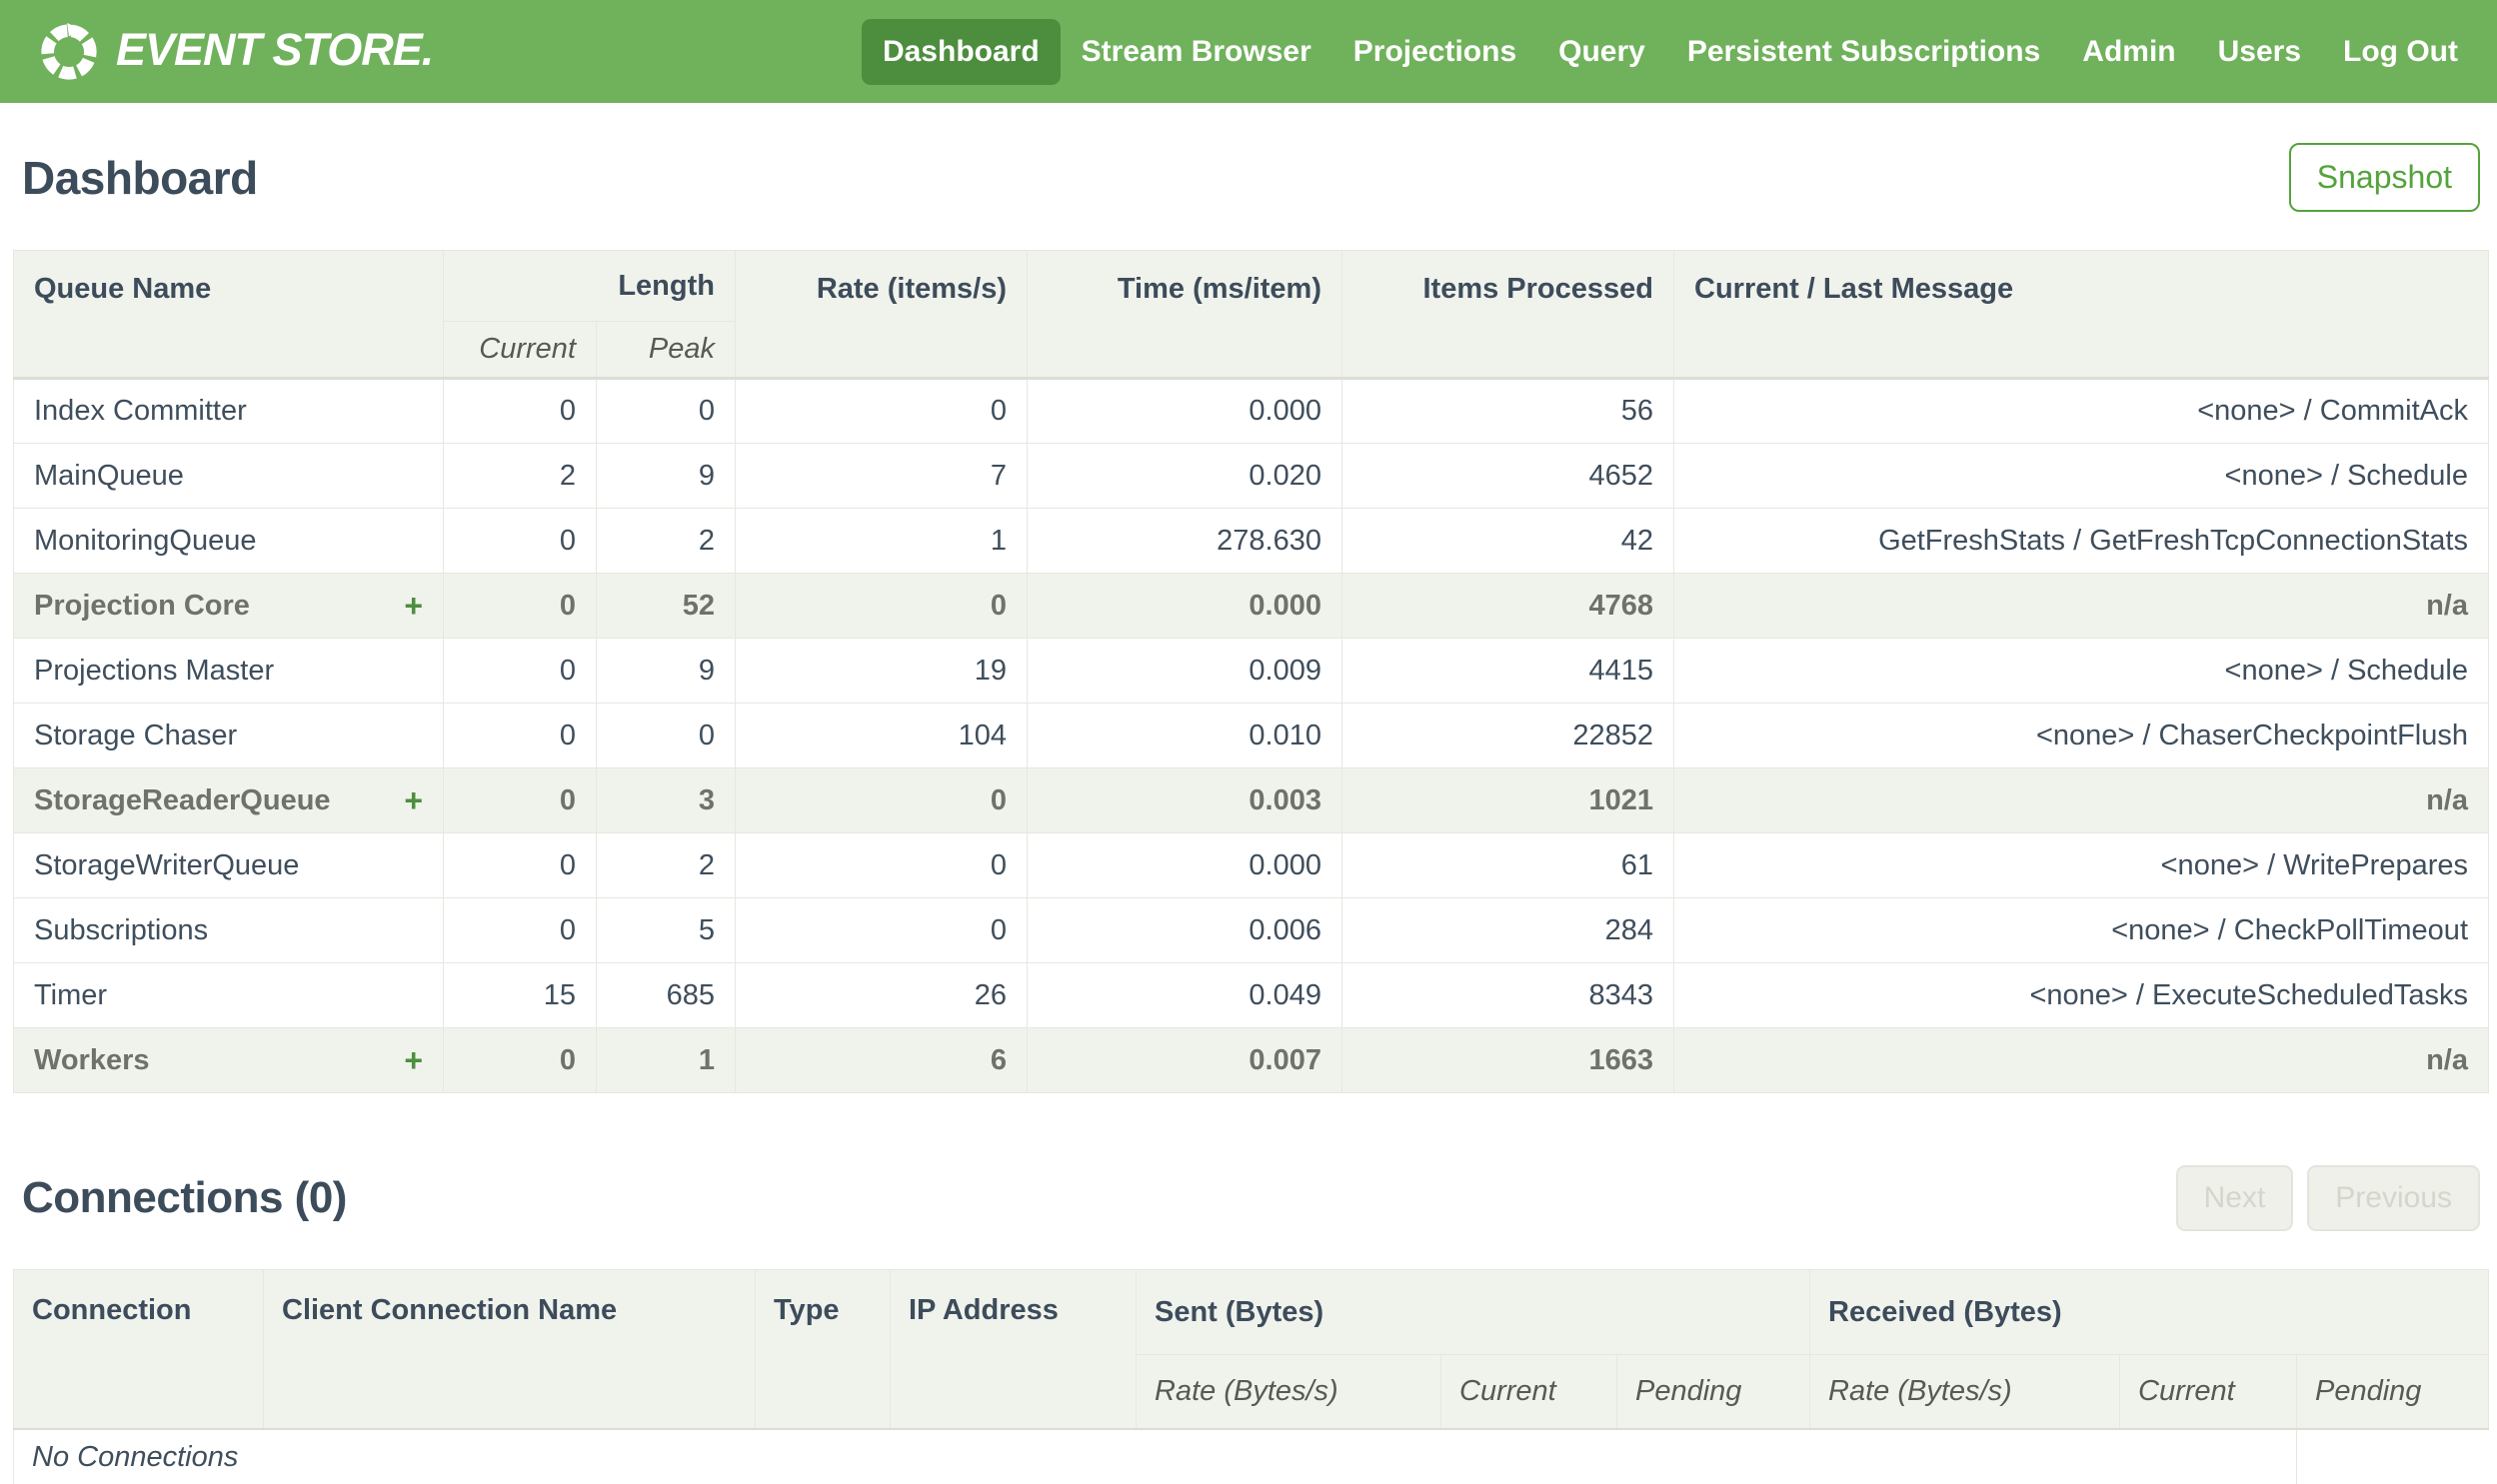 This screenshot has height=1484, width=2497. Describe the element at coordinates (666, 930) in the screenshot. I see `queue-peak: 5` at that location.